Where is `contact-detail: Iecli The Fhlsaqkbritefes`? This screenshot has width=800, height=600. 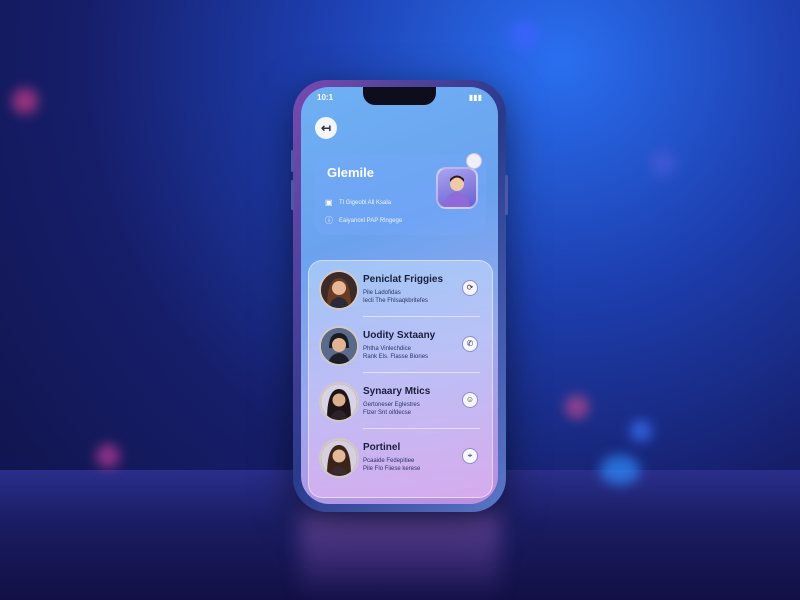
contact-detail: Iecli The Fhlsaqkbritefes is located at coordinates (395, 301).